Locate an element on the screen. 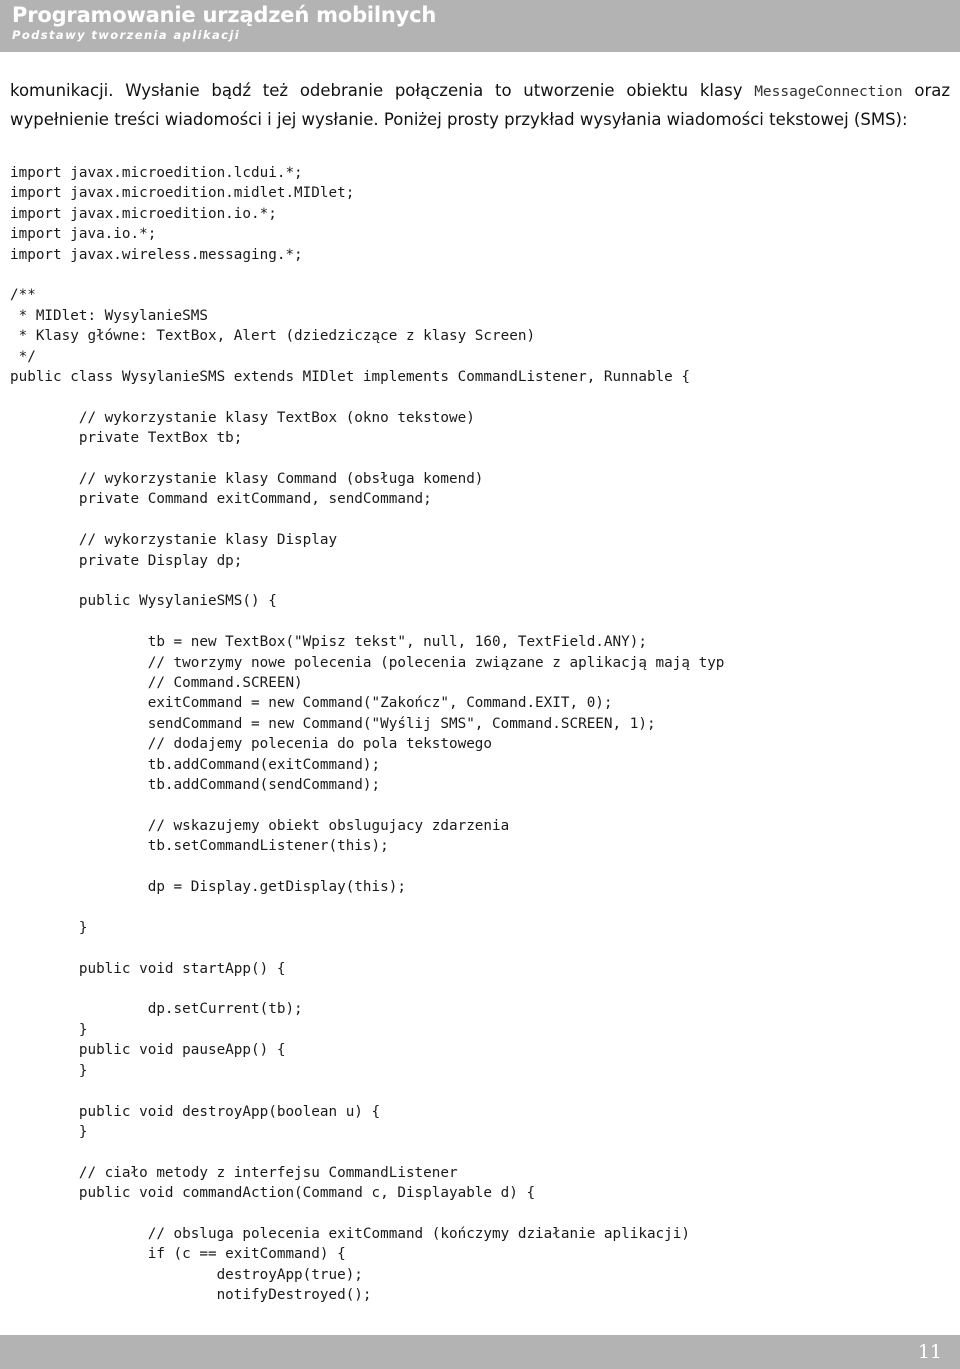 The width and height of the screenshot is (960, 1369). code-line: tb.addCommand(sendCommand); is located at coordinates (195, 785).